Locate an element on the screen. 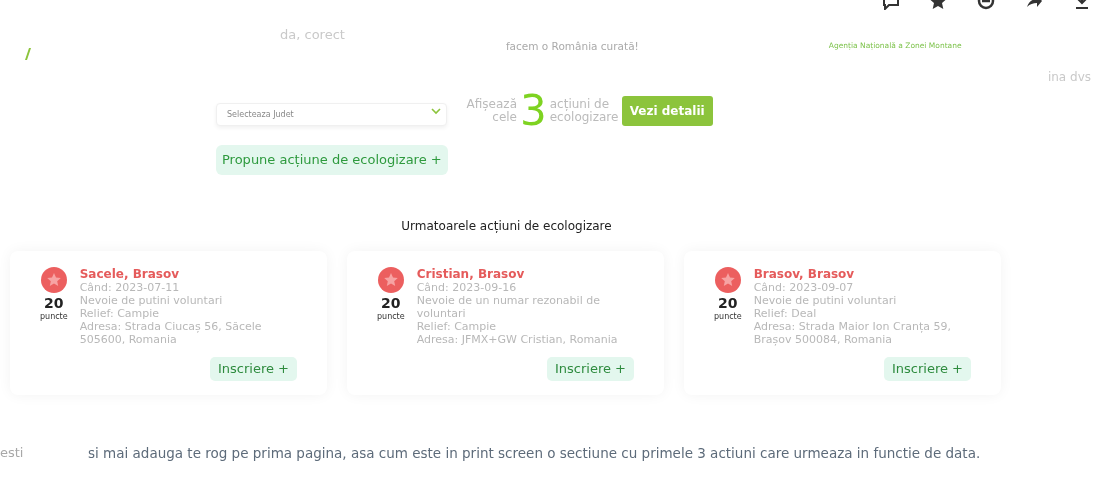 This screenshot has width=1093, height=484. section-title: Urmatoarele acțiuni de ecologizare is located at coordinates (506, 226).